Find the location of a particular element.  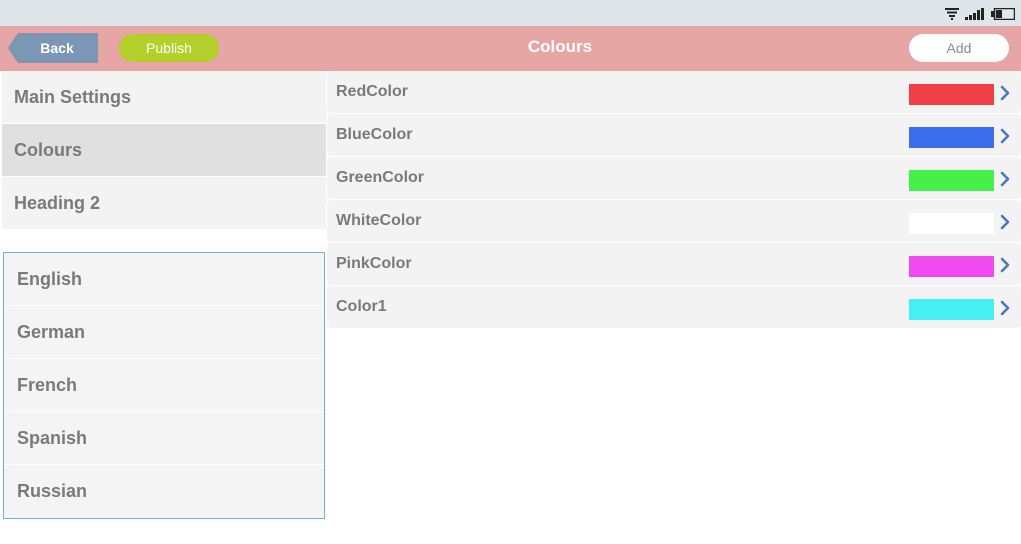

language-item-russian: Russian is located at coordinates (164, 491).